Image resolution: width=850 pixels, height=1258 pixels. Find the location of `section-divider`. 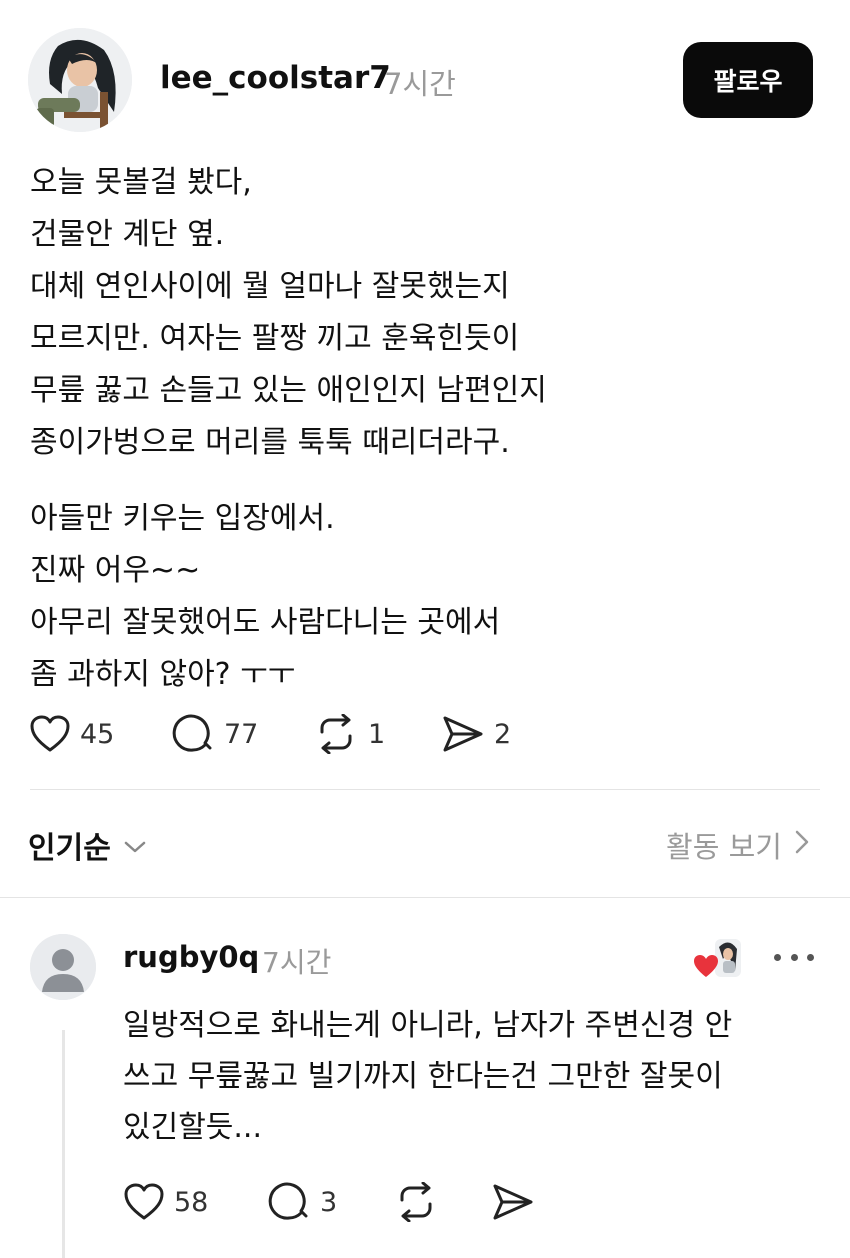

section-divider is located at coordinates (425, 789).